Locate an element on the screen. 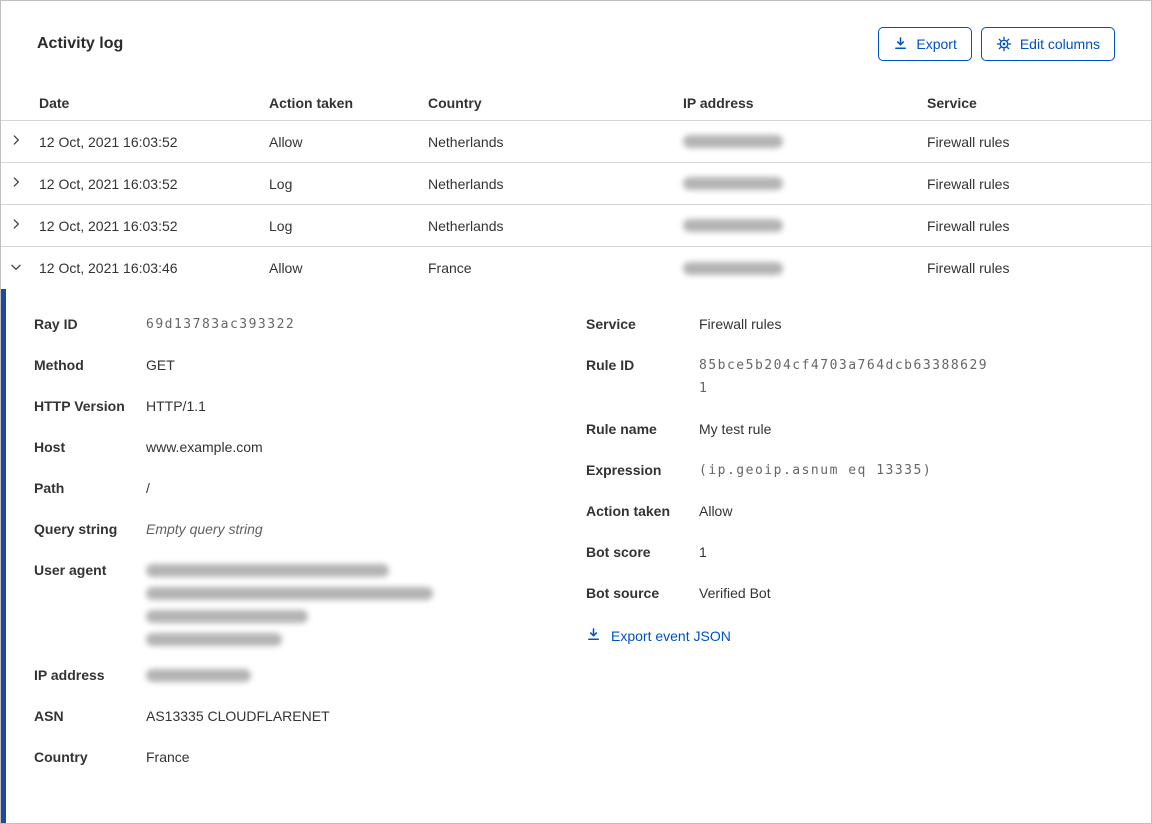  field-value: 1 is located at coordinates (703, 552).